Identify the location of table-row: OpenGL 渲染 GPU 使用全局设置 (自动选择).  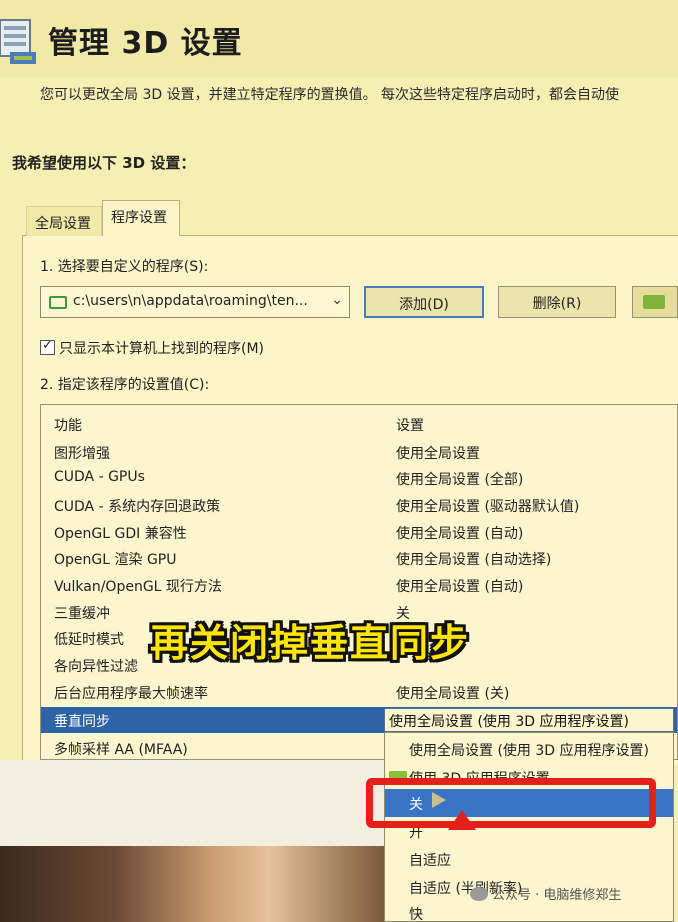
(359, 558).